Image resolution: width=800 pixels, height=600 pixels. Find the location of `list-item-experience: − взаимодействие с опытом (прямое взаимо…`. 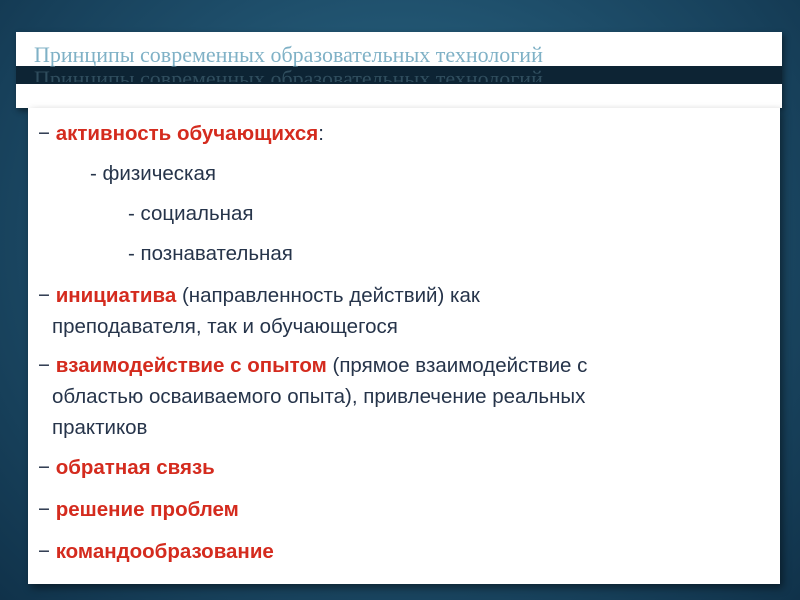

list-item-experience: − взаимодействие с опытом (прямое взаимо… is located at coordinates (398, 396).